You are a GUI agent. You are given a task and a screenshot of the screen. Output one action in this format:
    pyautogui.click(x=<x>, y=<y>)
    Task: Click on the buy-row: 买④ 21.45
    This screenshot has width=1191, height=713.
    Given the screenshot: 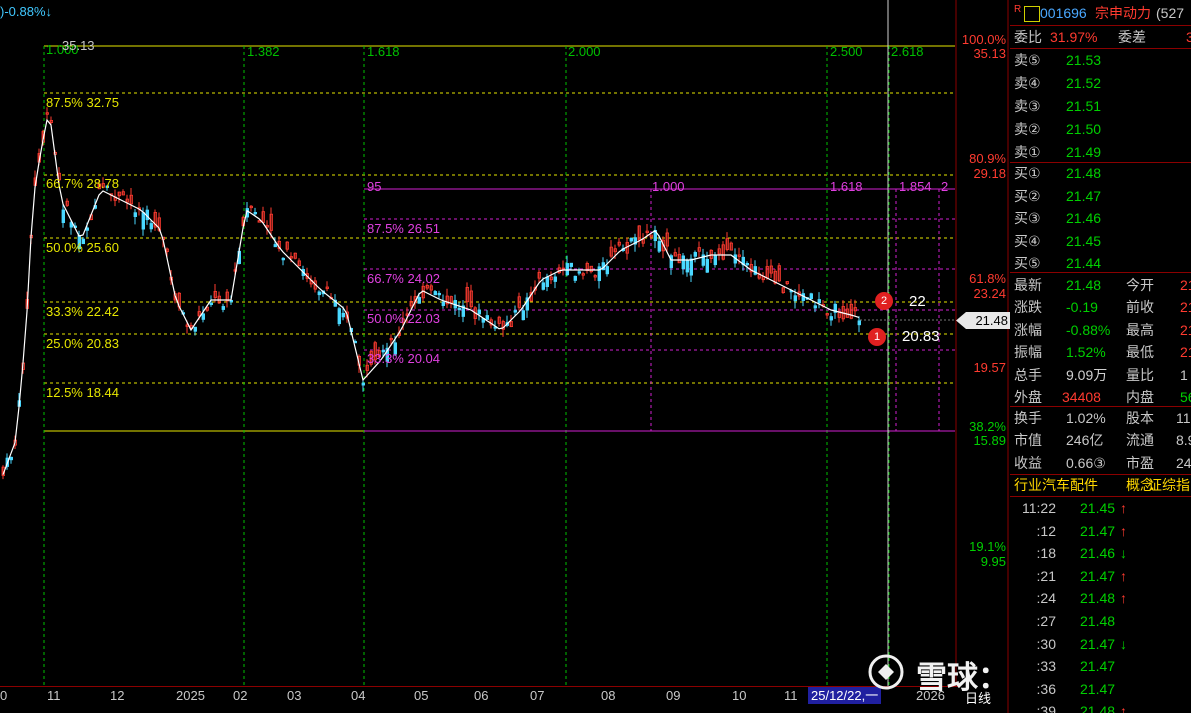 What is the action you would take?
    pyautogui.click(x=1100, y=241)
    